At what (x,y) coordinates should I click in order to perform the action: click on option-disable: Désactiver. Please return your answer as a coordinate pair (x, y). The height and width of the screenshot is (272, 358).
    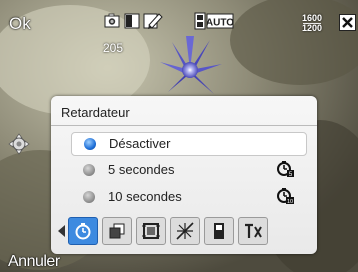
    Looking at the image, I should click on (189, 144).